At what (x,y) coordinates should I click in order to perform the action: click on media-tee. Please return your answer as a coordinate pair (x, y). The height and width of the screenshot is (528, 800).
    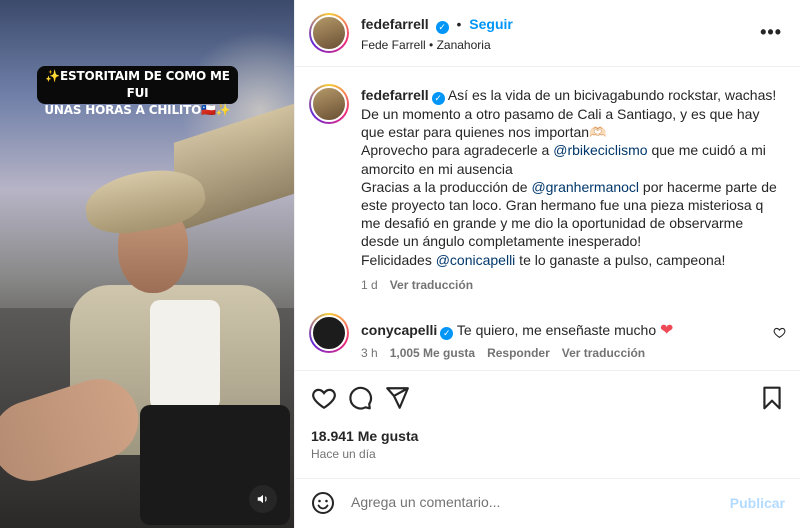
    Looking at the image, I should click on (185, 355).